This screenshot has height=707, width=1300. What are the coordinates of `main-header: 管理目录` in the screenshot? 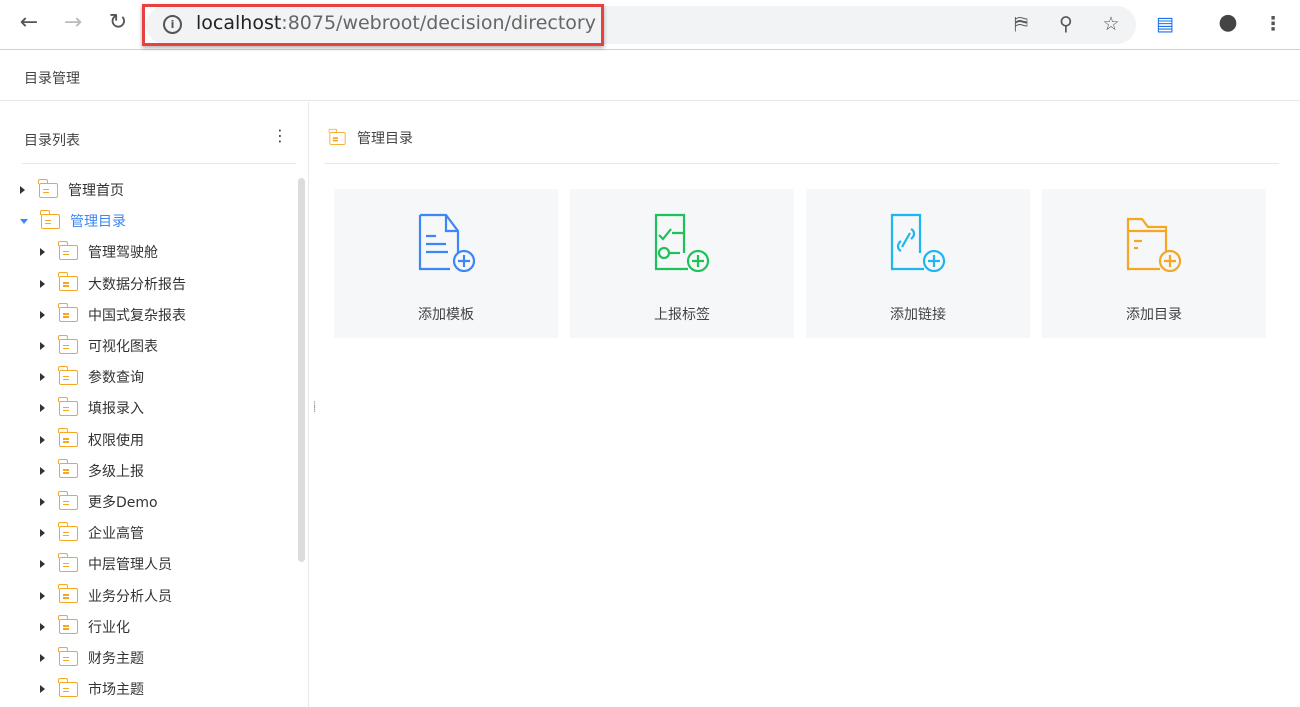 It's located at (370, 138).